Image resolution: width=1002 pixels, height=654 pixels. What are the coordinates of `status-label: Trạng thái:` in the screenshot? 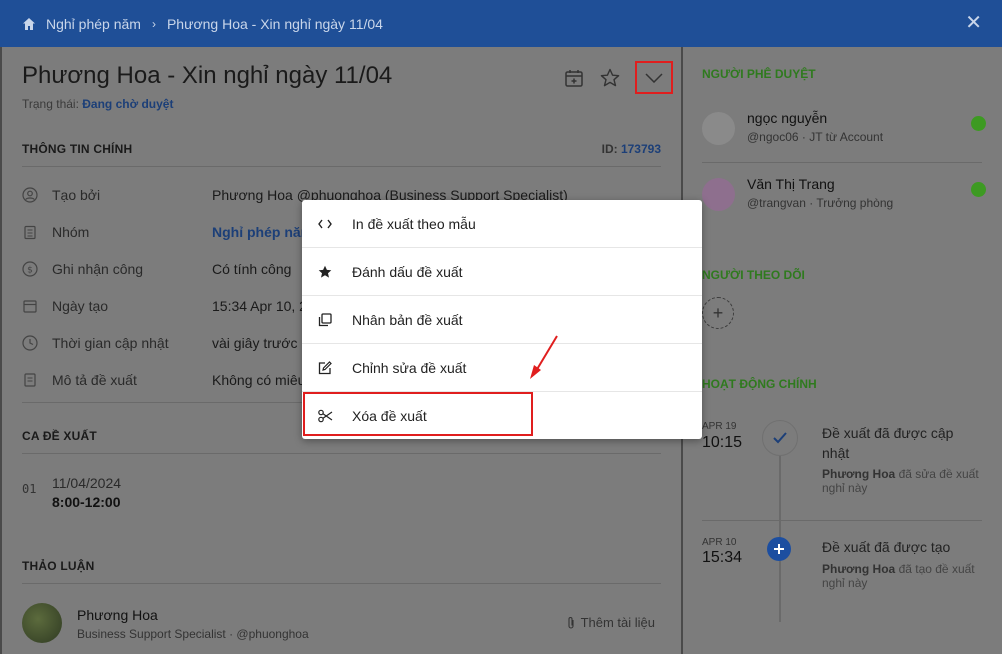 It's located at (50, 104).